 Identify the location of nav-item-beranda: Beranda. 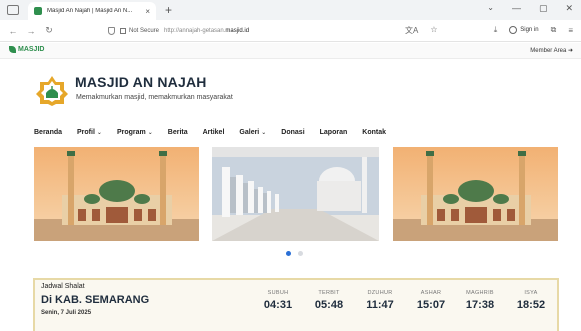
(48, 132).